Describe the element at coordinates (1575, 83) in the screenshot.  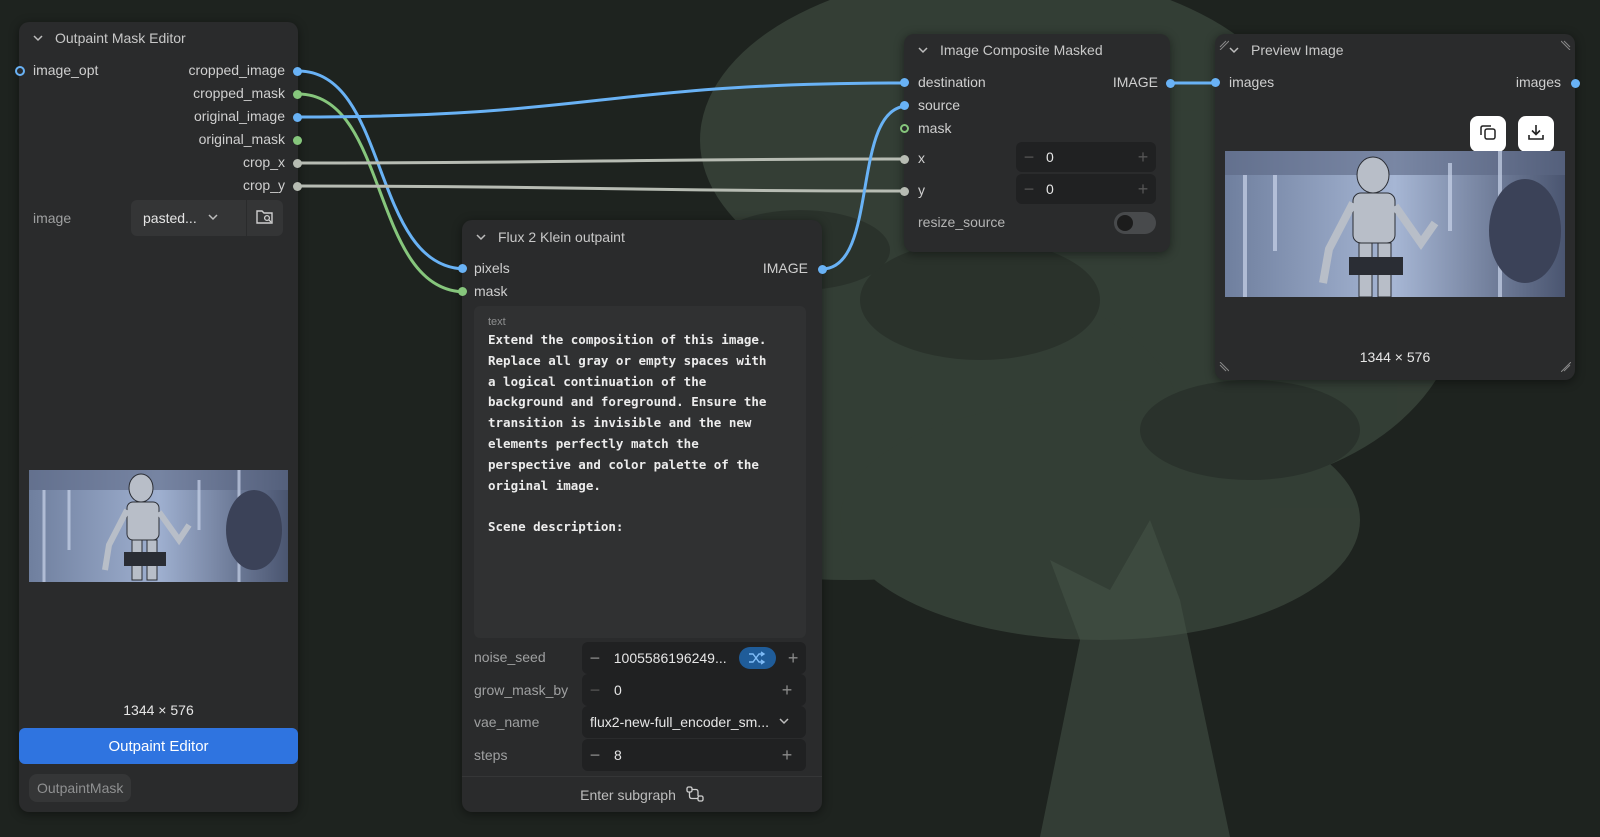
I see `output-slot-images` at that location.